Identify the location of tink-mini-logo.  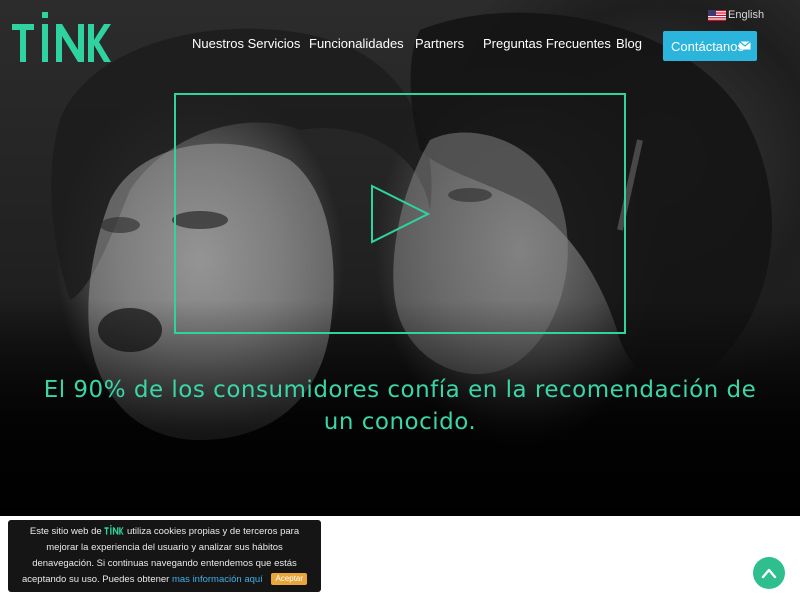
(114, 530).